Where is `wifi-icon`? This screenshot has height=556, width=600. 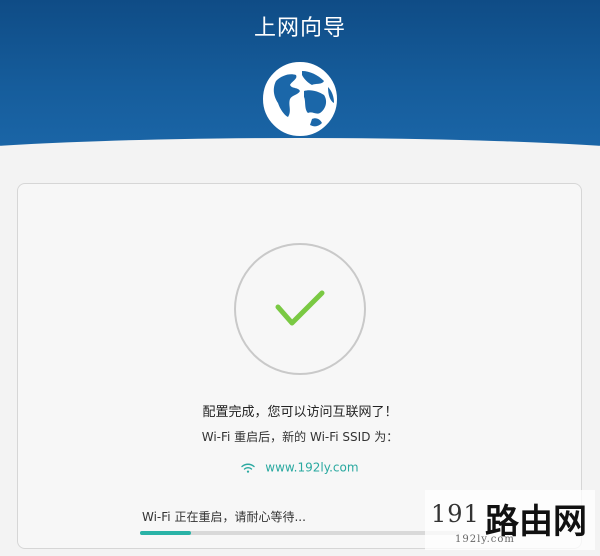
wifi-icon is located at coordinates (248, 468).